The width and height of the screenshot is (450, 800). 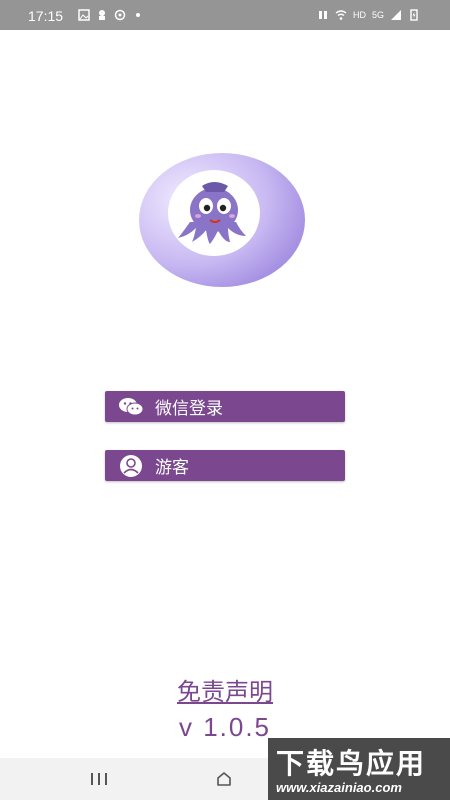 I want to click on sync-icon, so click(x=120, y=15).